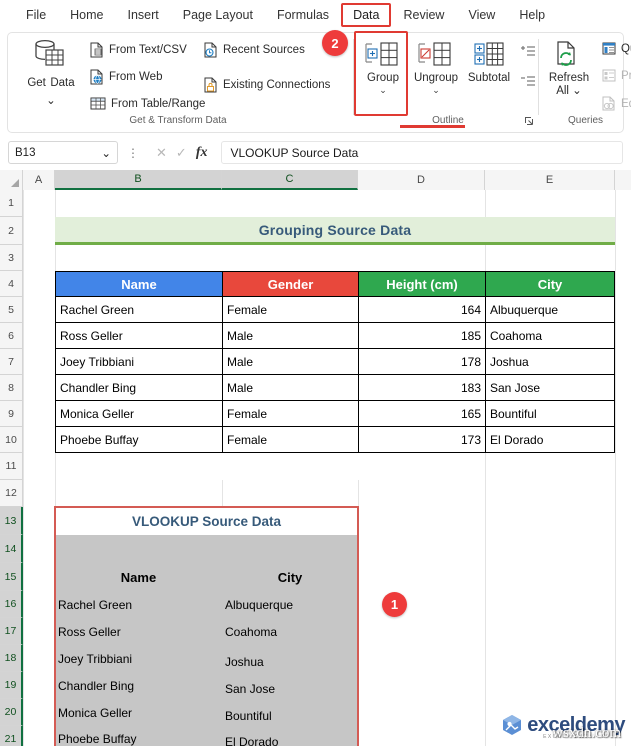  Describe the element at coordinates (11, 336) in the screenshot. I see `row-header-6: 6` at that location.